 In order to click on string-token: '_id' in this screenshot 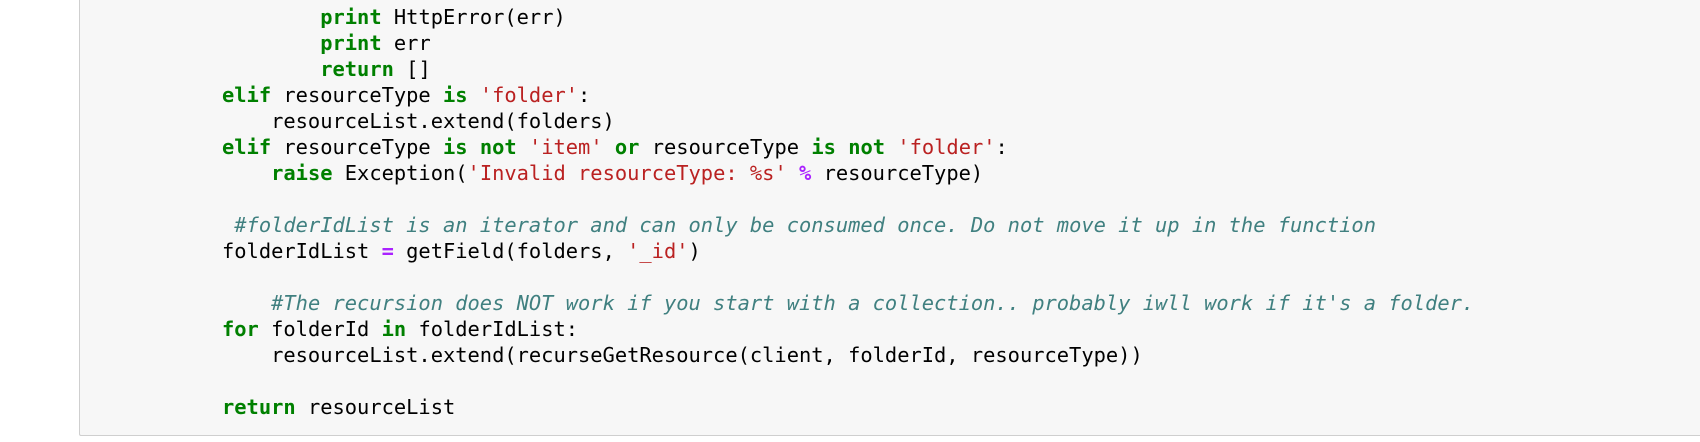, I will do `click(658, 251)`.